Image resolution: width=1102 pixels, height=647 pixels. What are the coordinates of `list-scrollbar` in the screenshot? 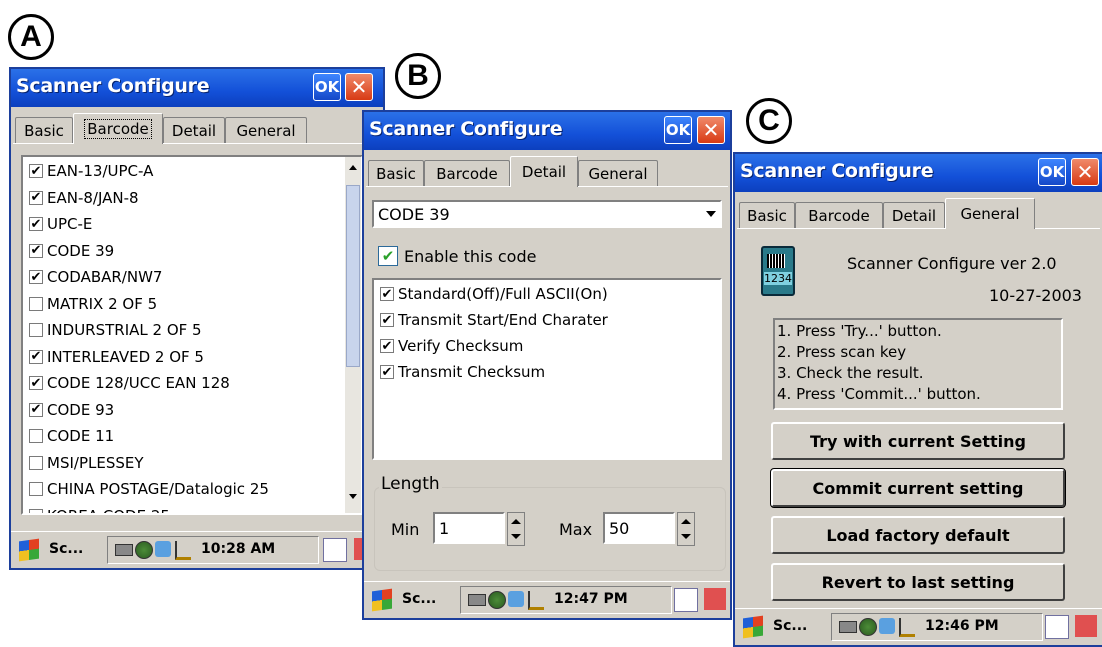 It's located at (353, 335).